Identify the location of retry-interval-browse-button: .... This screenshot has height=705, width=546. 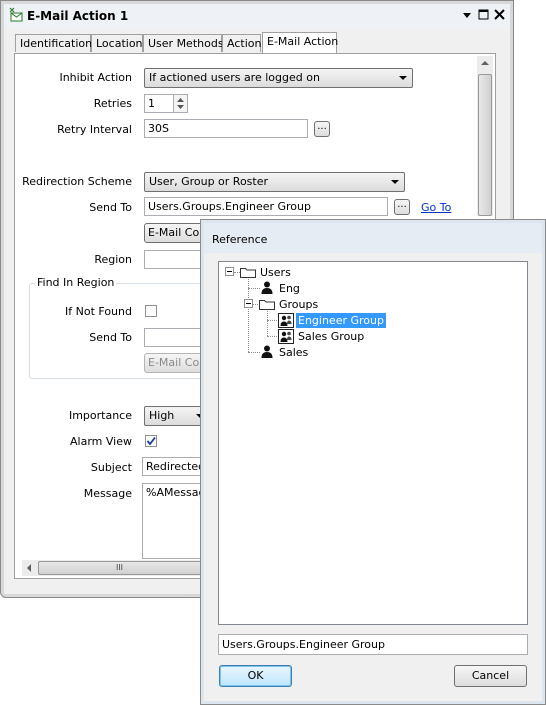
(322, 129).